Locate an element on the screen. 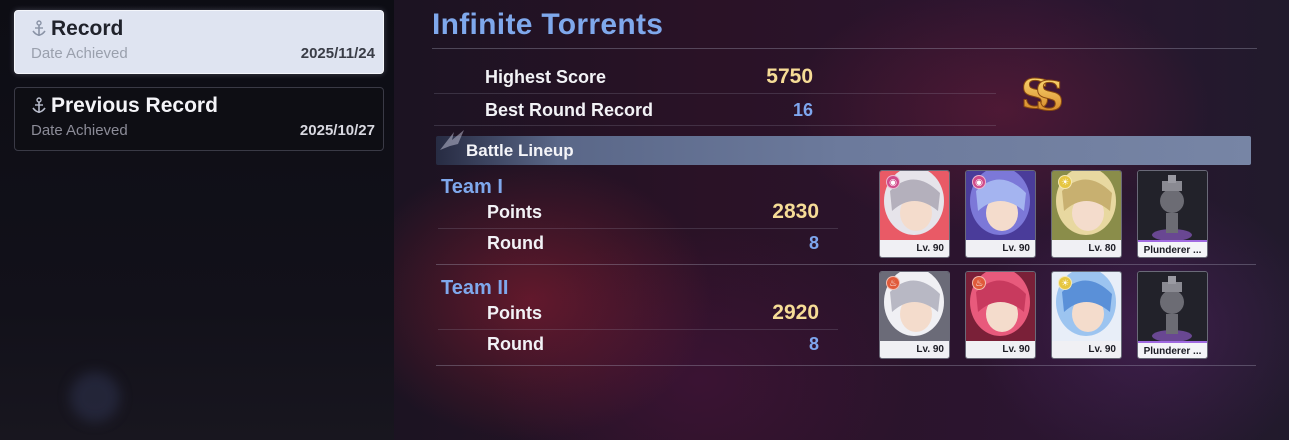 This screenshot has width=1289, height=440. team-points-value: 2830 is located at coordinates (795, 211).